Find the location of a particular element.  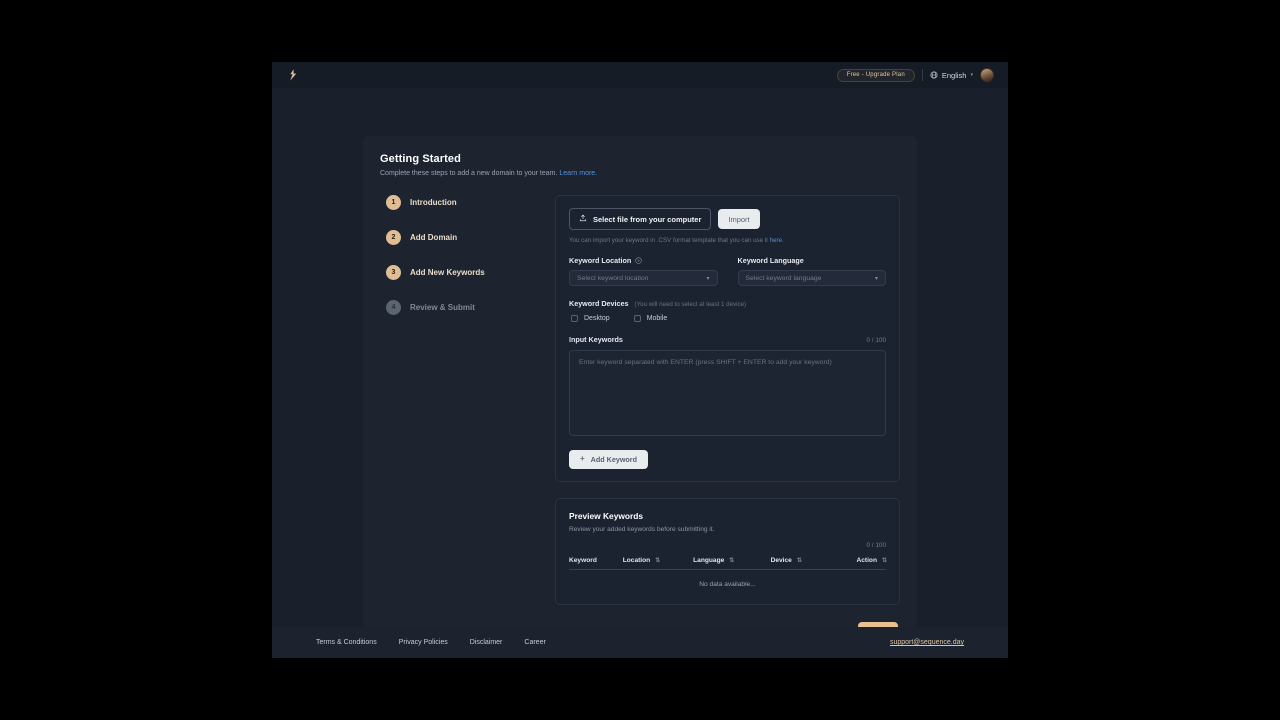

sequence-logo is located at coordinates (293, 75).